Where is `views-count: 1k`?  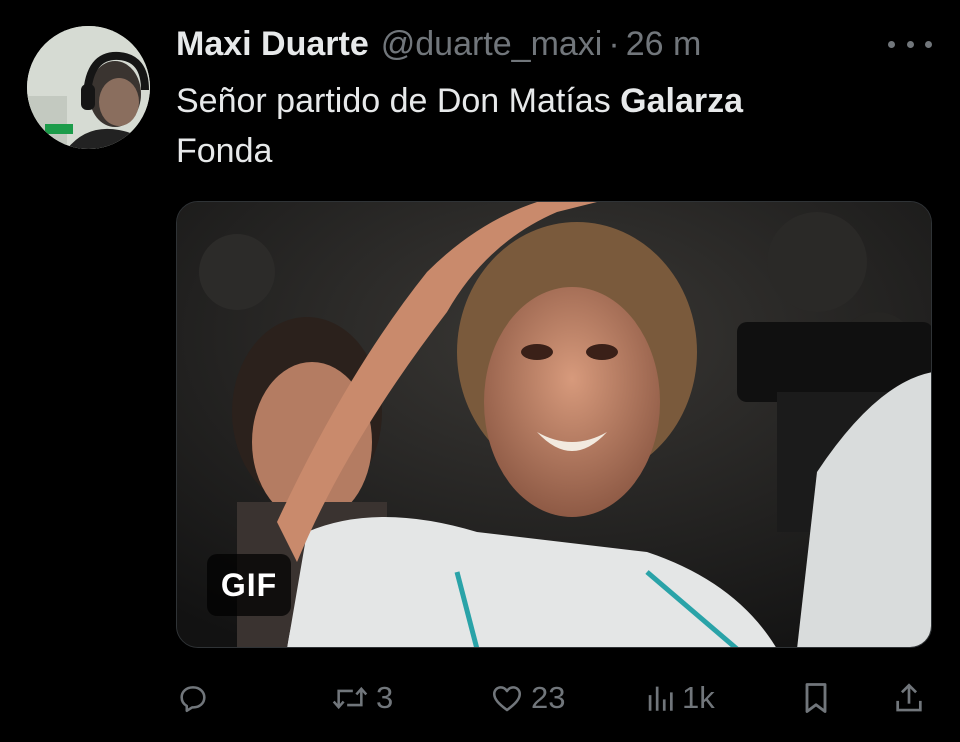 views-count: 1k is located at coordinates (698, 697).